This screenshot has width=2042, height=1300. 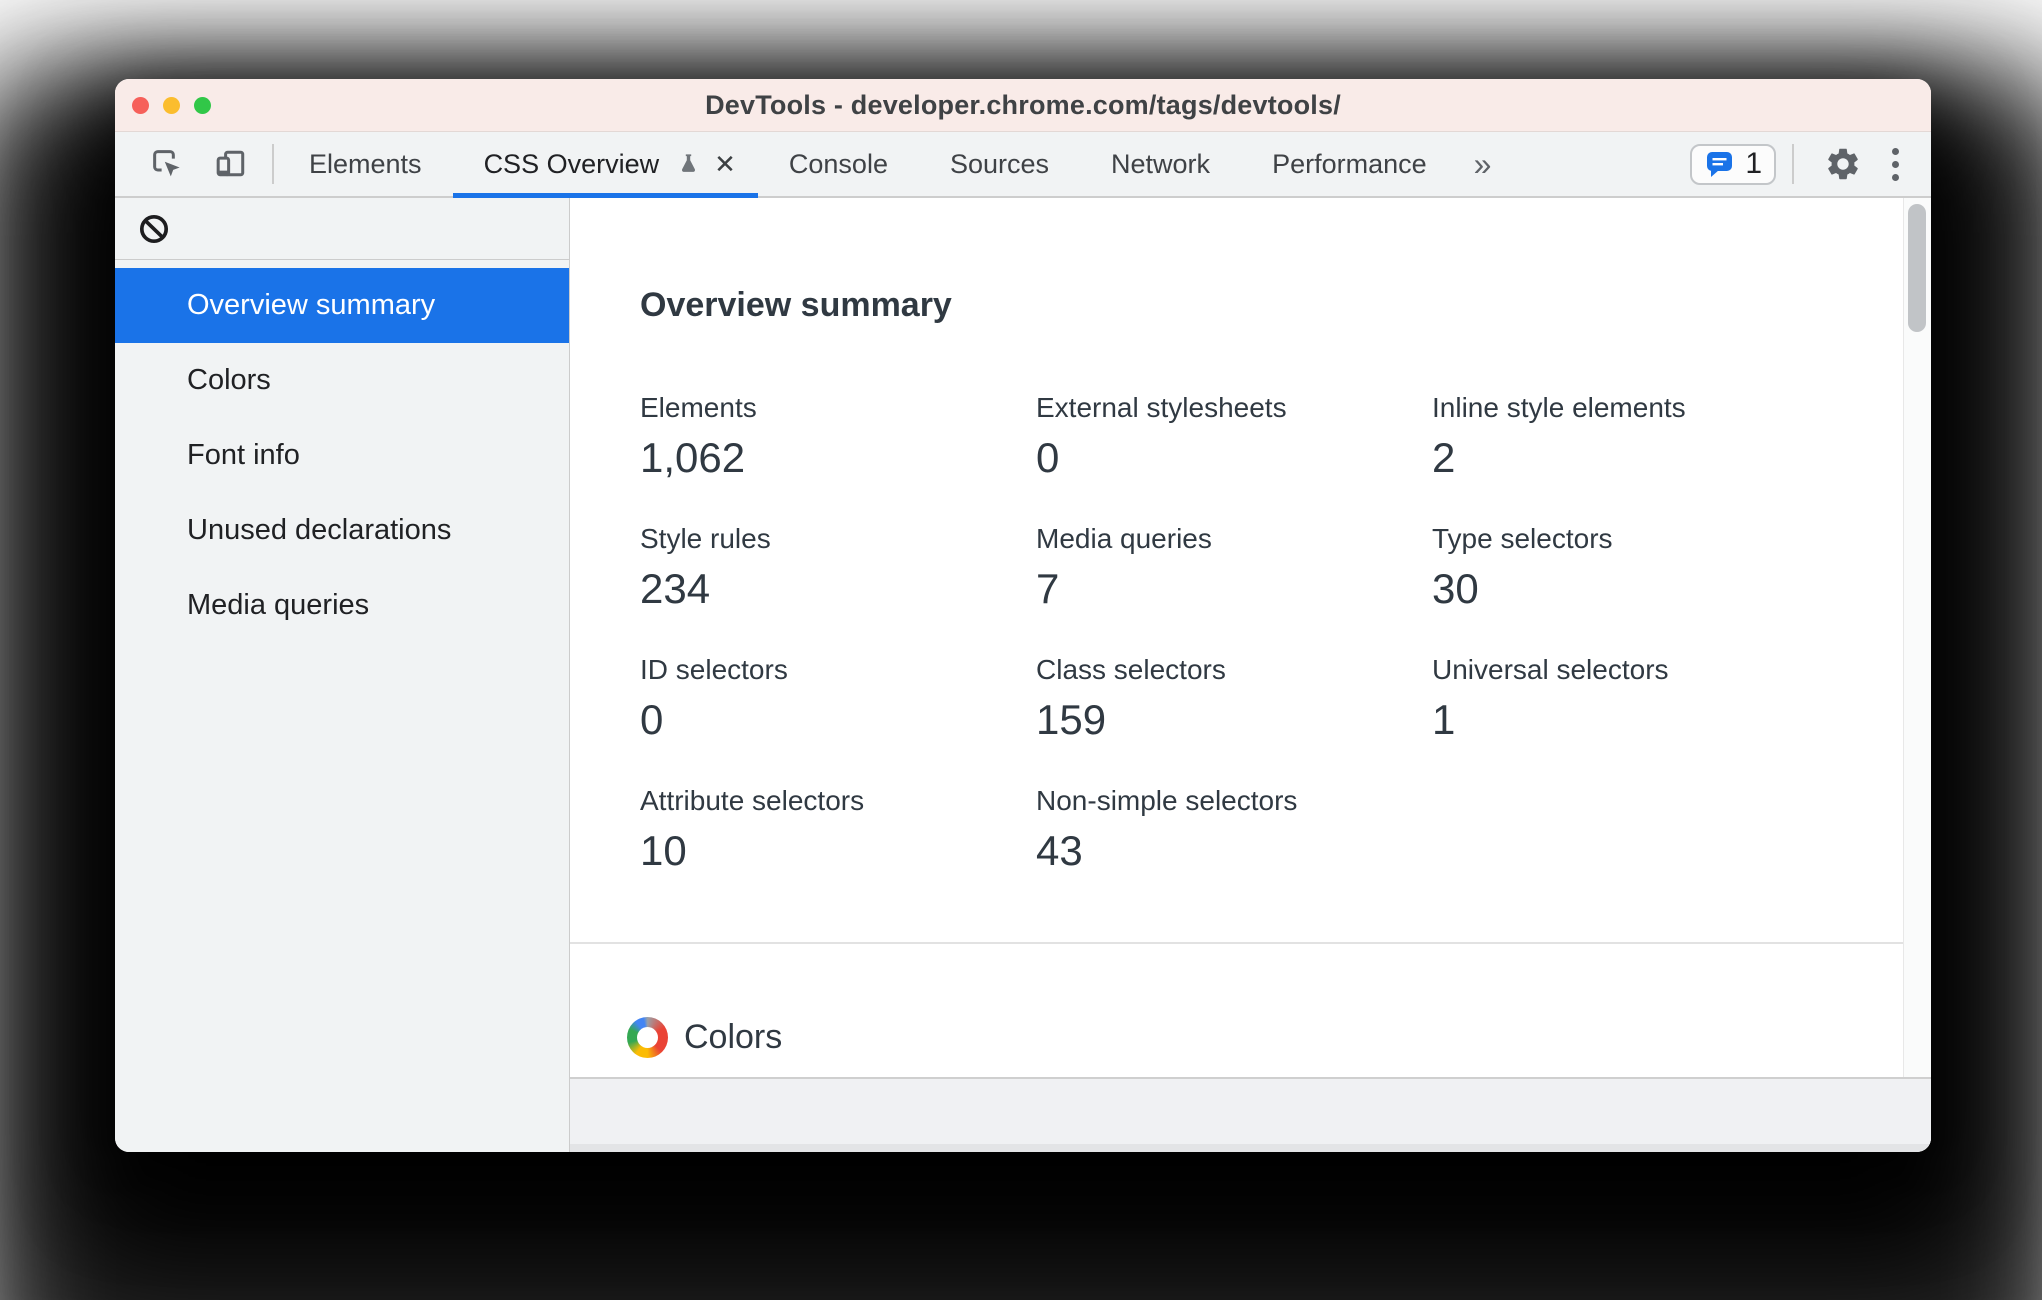 I want to click on tabbar-left-tools, so click(x=194, y=164).